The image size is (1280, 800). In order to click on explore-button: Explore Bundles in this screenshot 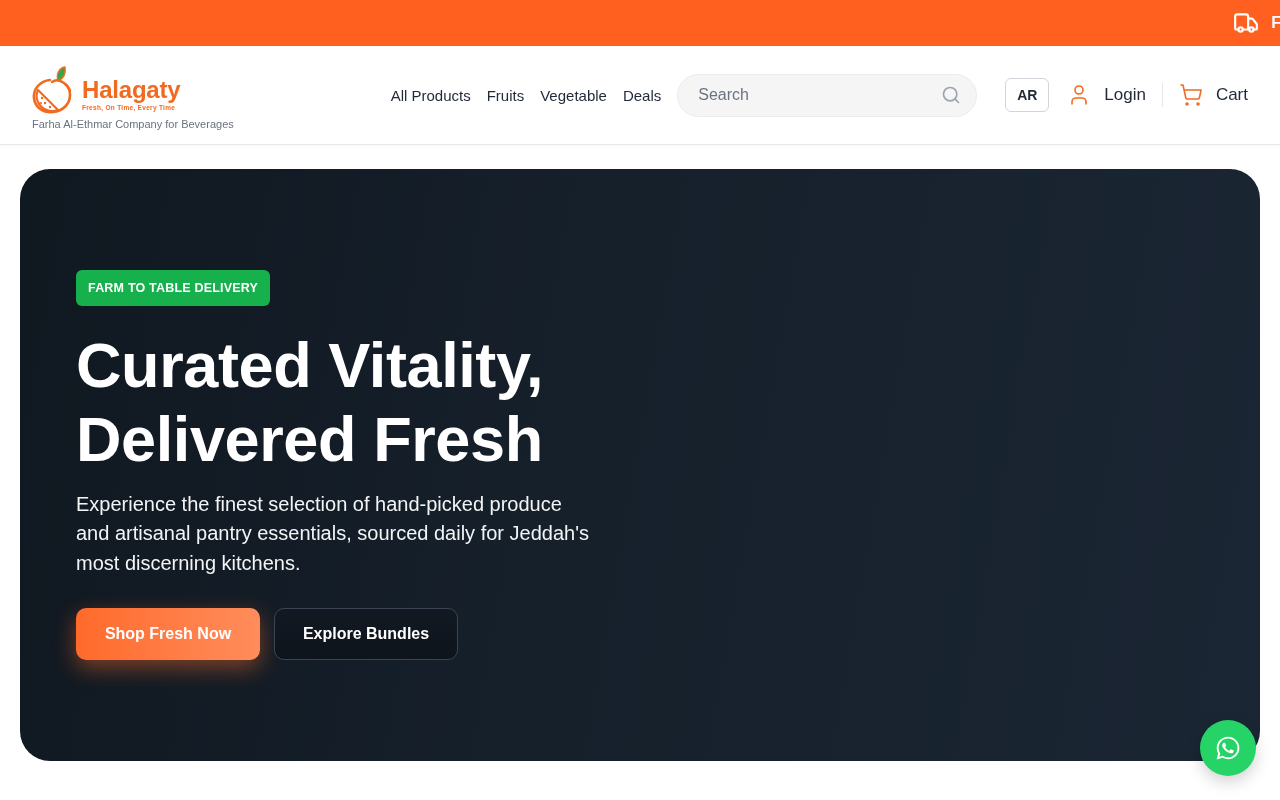, I will do `click(366, 634)`.